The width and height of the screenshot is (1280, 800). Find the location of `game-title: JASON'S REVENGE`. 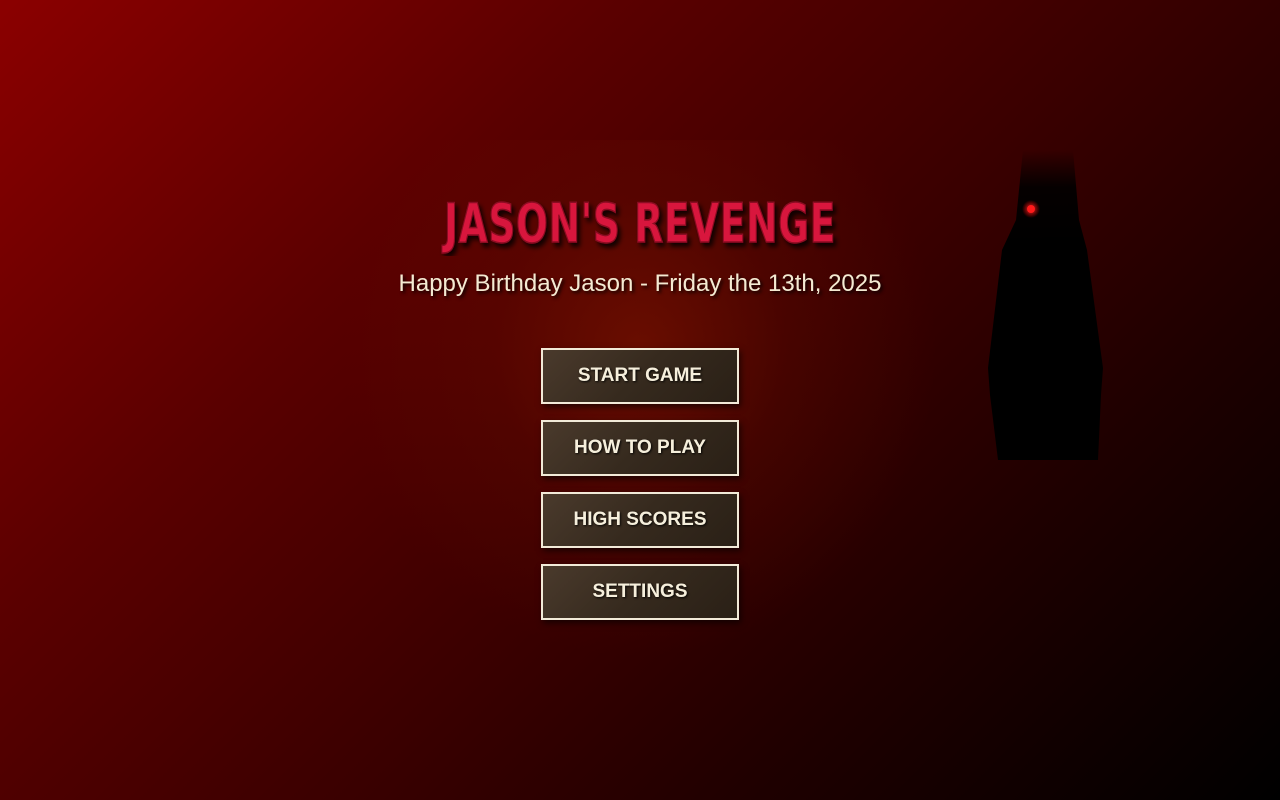

game-title: JASON'S REVENGE is located at coordinates (638, 223).